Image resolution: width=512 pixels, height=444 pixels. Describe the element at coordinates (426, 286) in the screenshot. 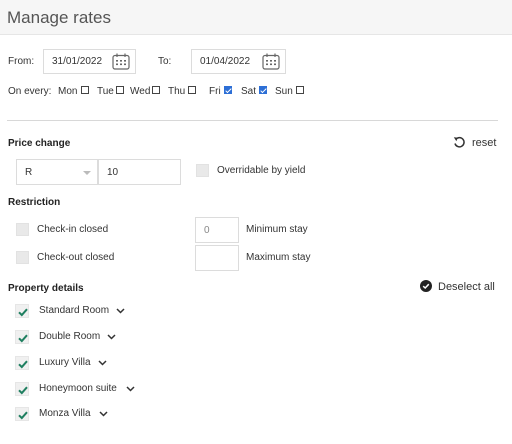

I see `check-circle-icon` at that location.